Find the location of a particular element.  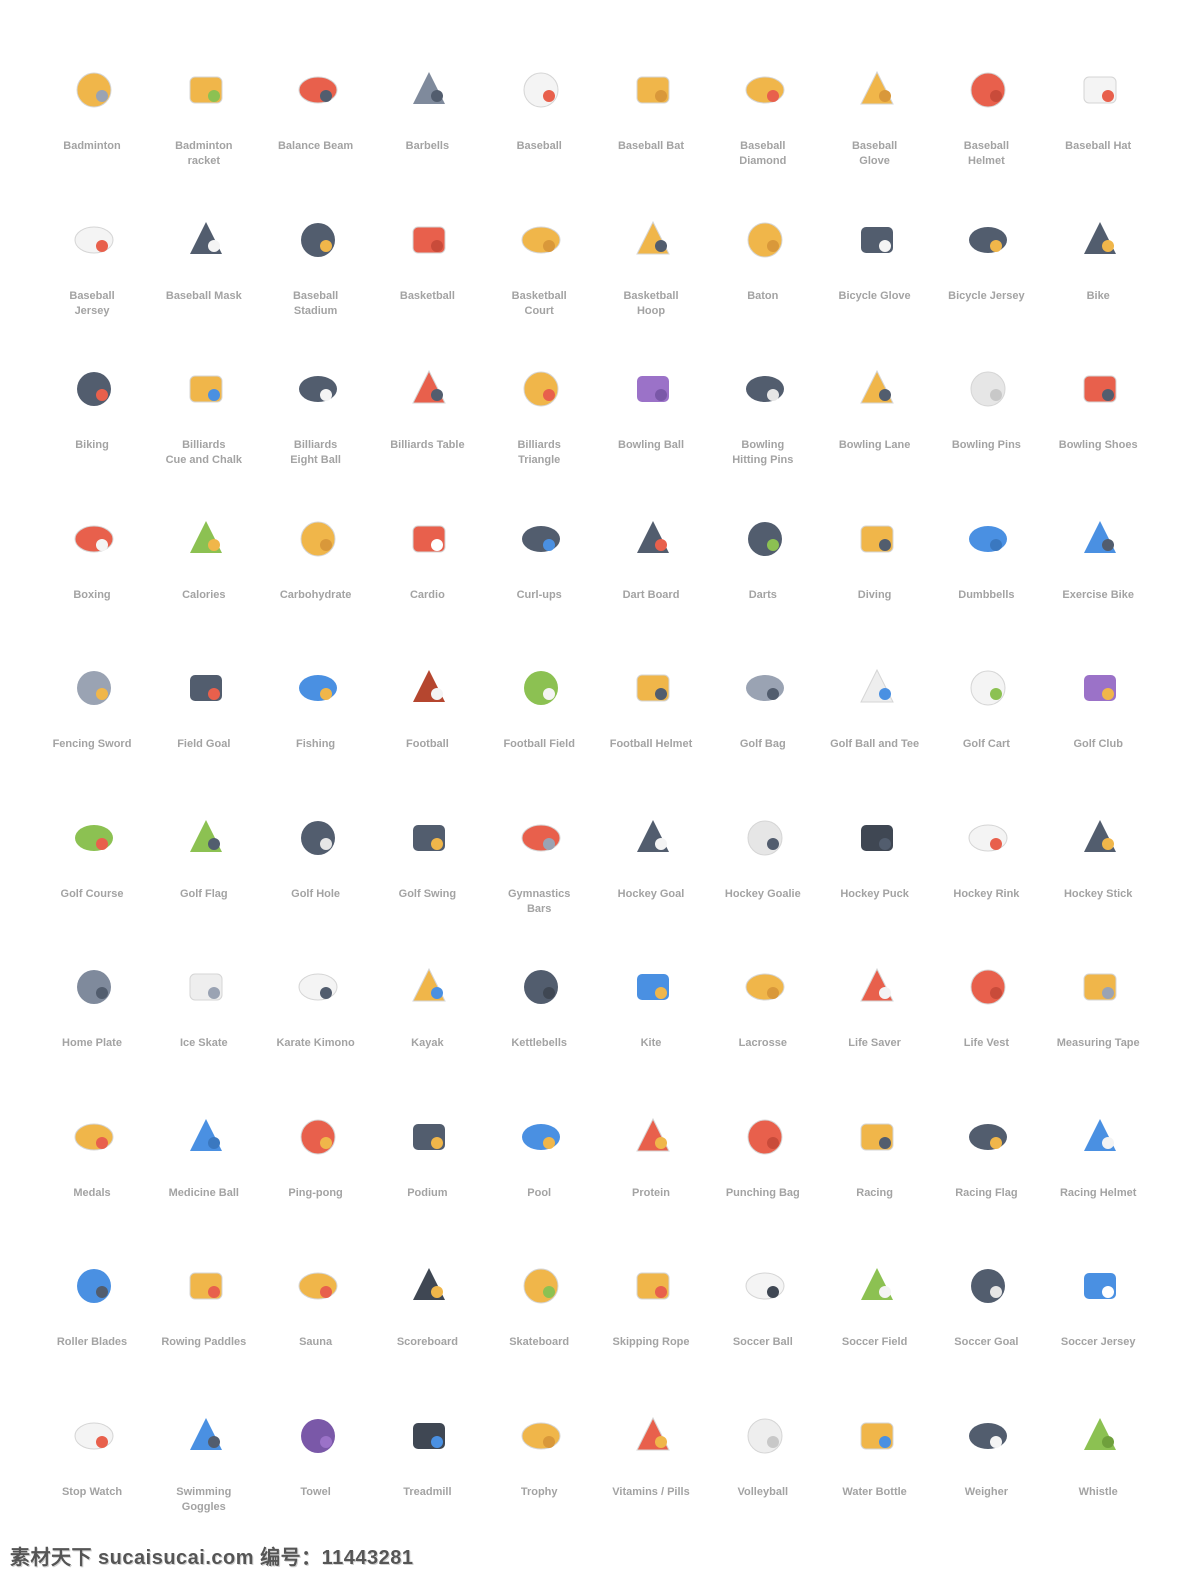

icon-tile: Hockey Stick is located at coordinates (1098, 885).